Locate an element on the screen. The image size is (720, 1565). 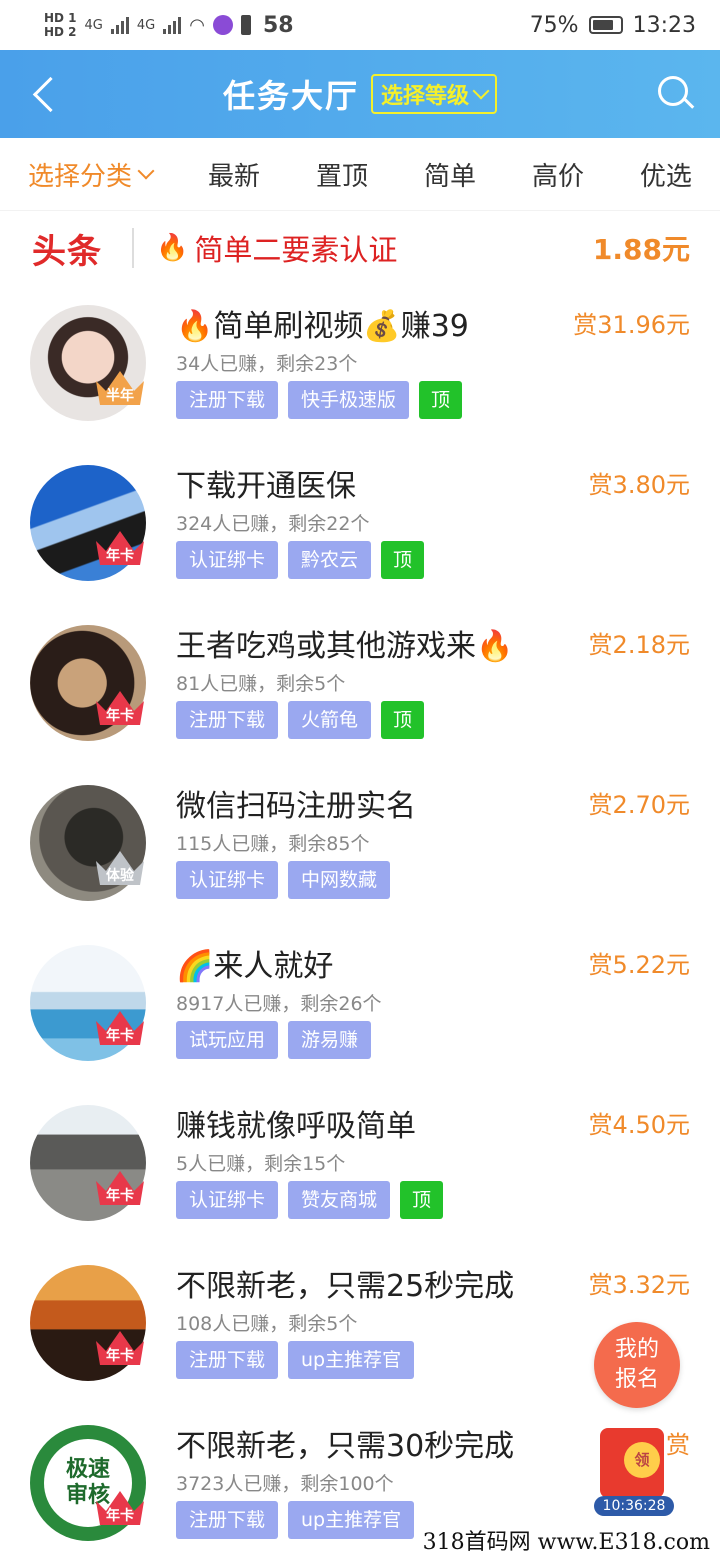
my-signups-button: 我的 报名 is located at coordinates (637, 1365).